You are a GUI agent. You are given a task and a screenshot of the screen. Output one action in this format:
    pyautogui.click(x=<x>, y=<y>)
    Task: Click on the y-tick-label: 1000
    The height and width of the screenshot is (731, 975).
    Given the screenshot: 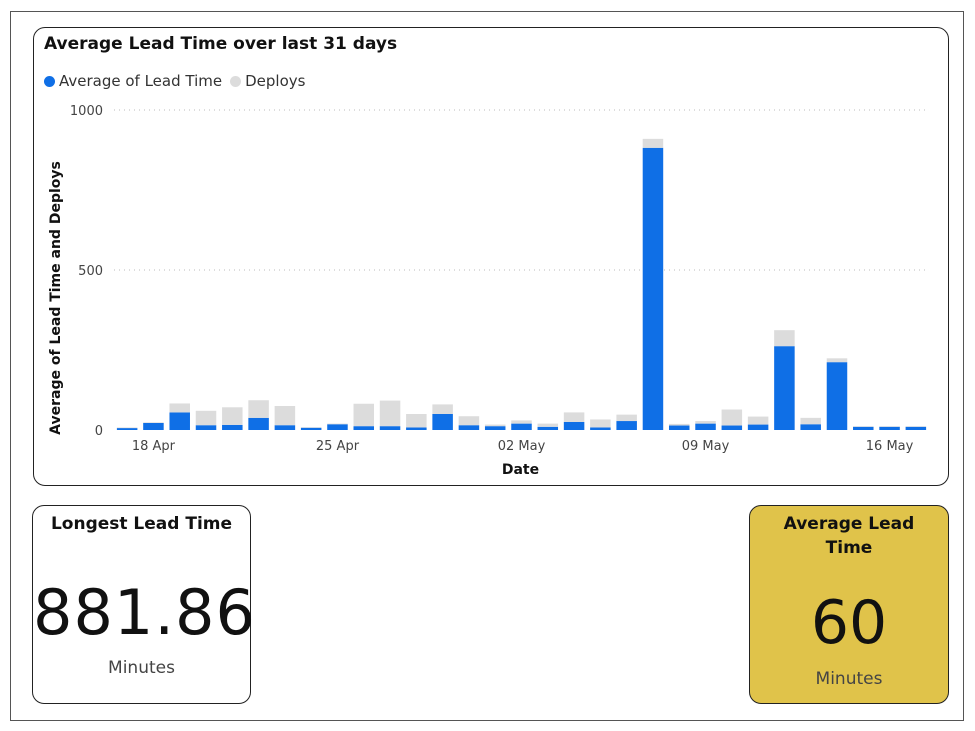 What is the action you would take?
    pyautogui.click(x=86, y=111)
    